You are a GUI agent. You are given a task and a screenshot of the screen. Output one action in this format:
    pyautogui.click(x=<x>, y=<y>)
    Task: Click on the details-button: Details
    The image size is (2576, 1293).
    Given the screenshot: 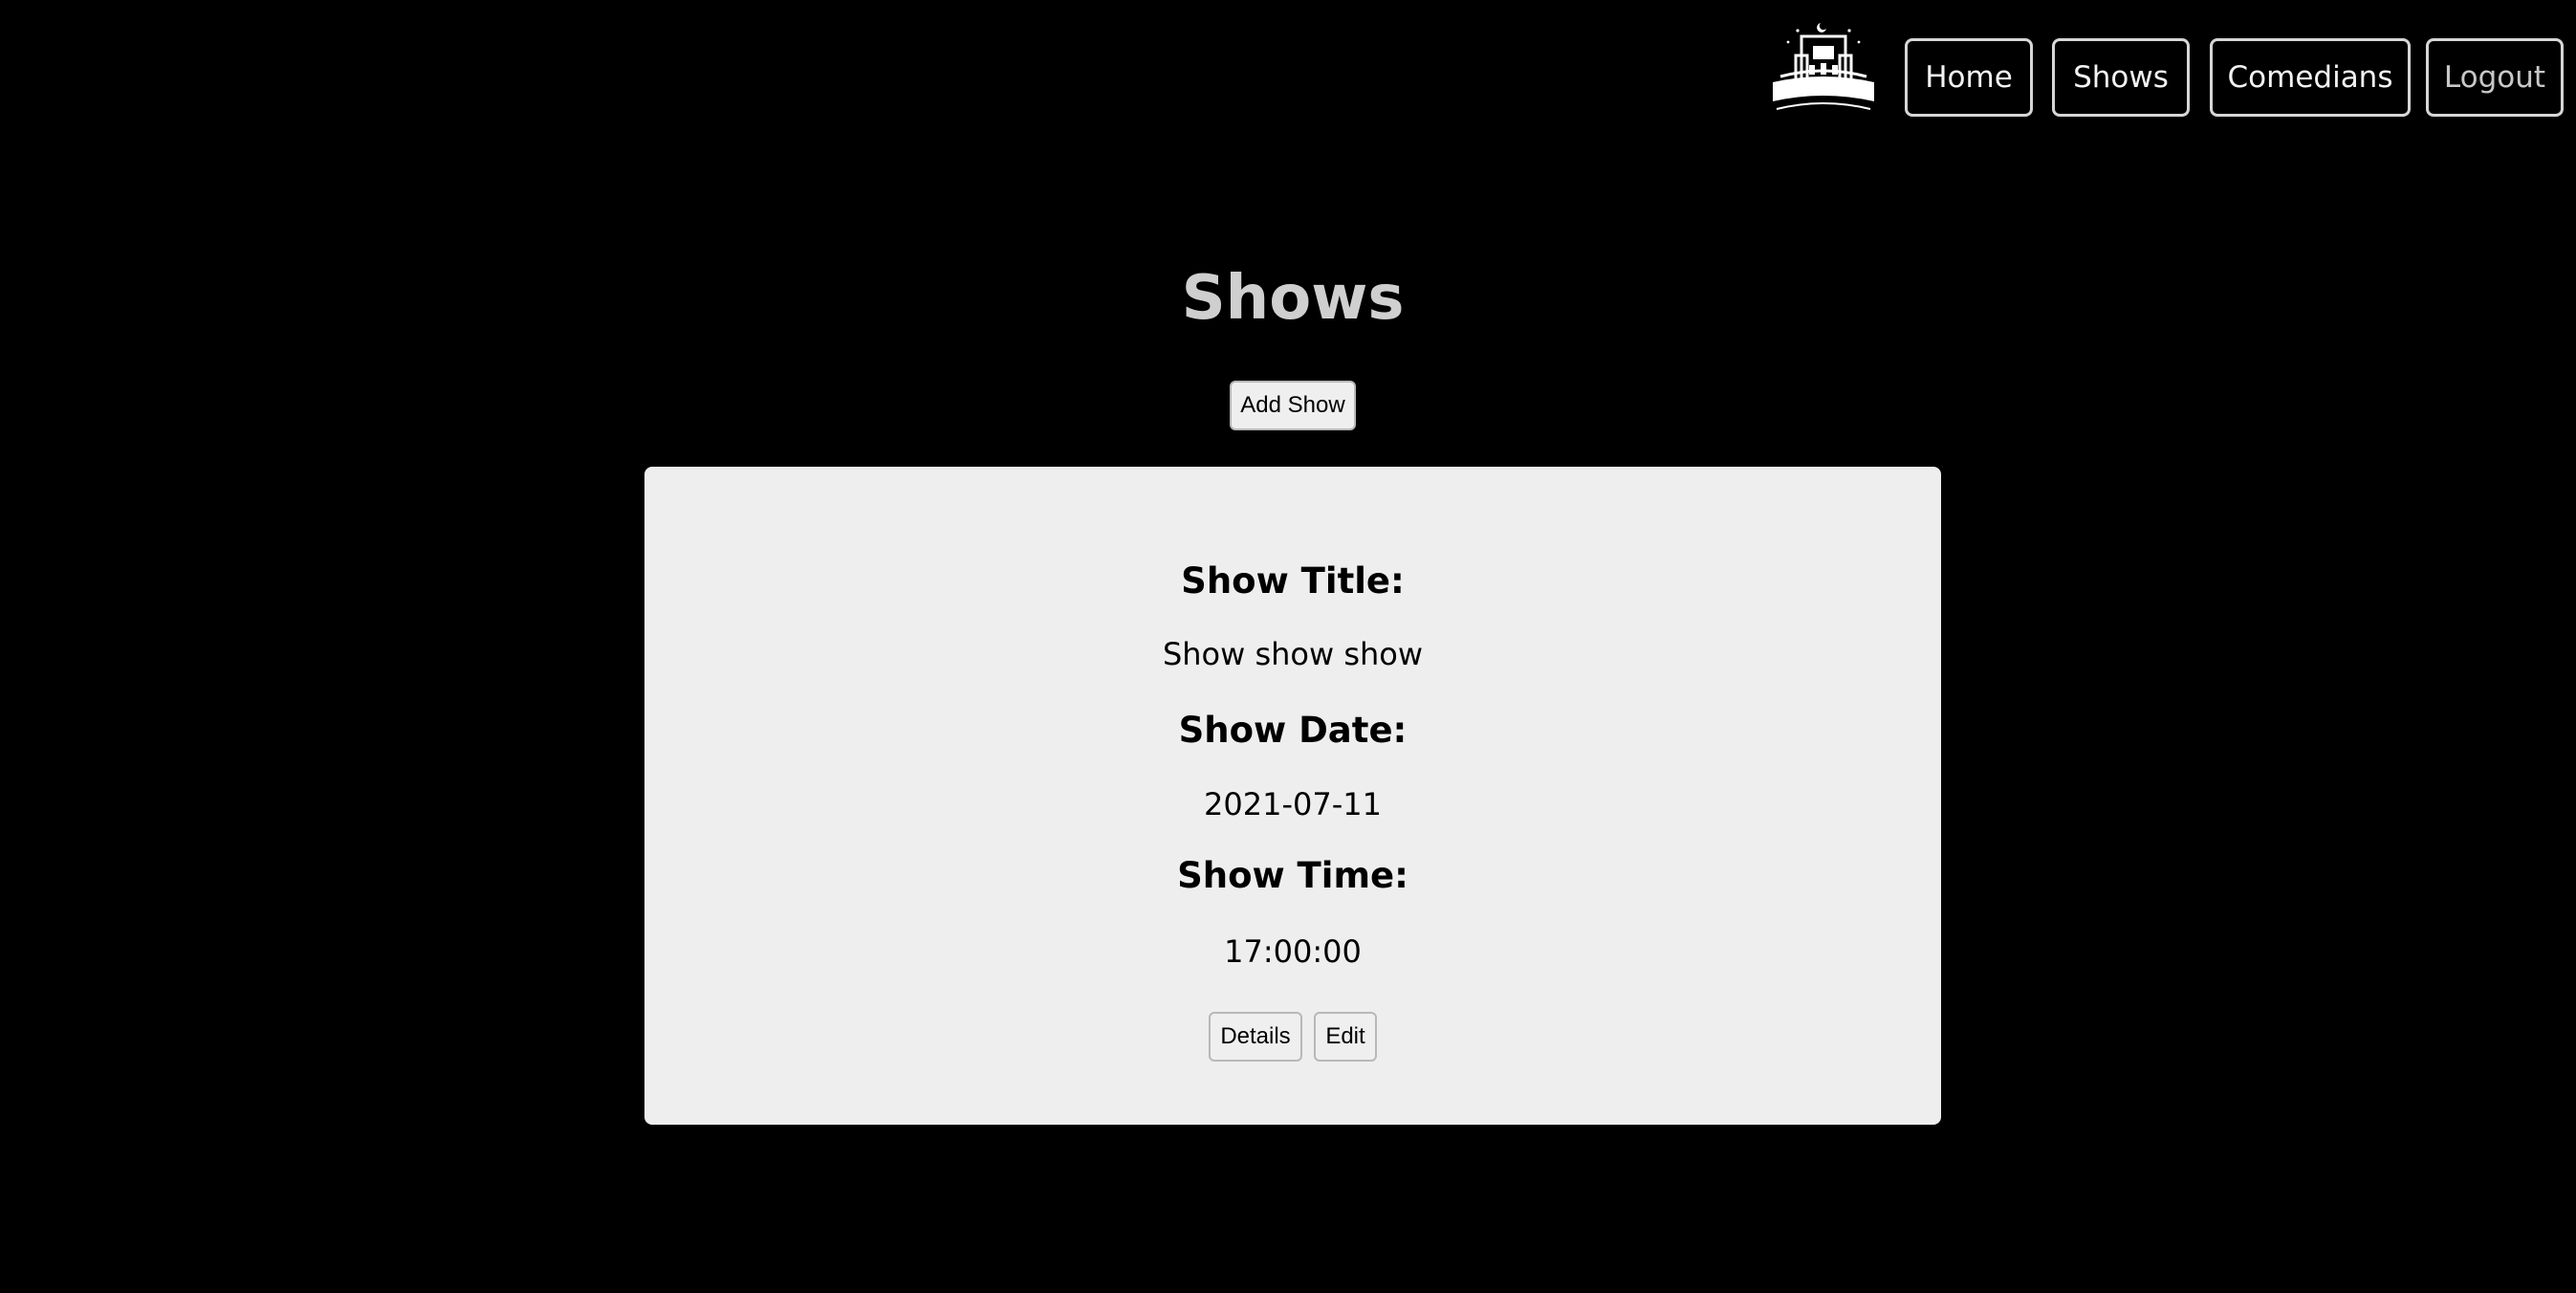 What is the action you would take?
    pyautogui.click(x=1255, y=1037)
    